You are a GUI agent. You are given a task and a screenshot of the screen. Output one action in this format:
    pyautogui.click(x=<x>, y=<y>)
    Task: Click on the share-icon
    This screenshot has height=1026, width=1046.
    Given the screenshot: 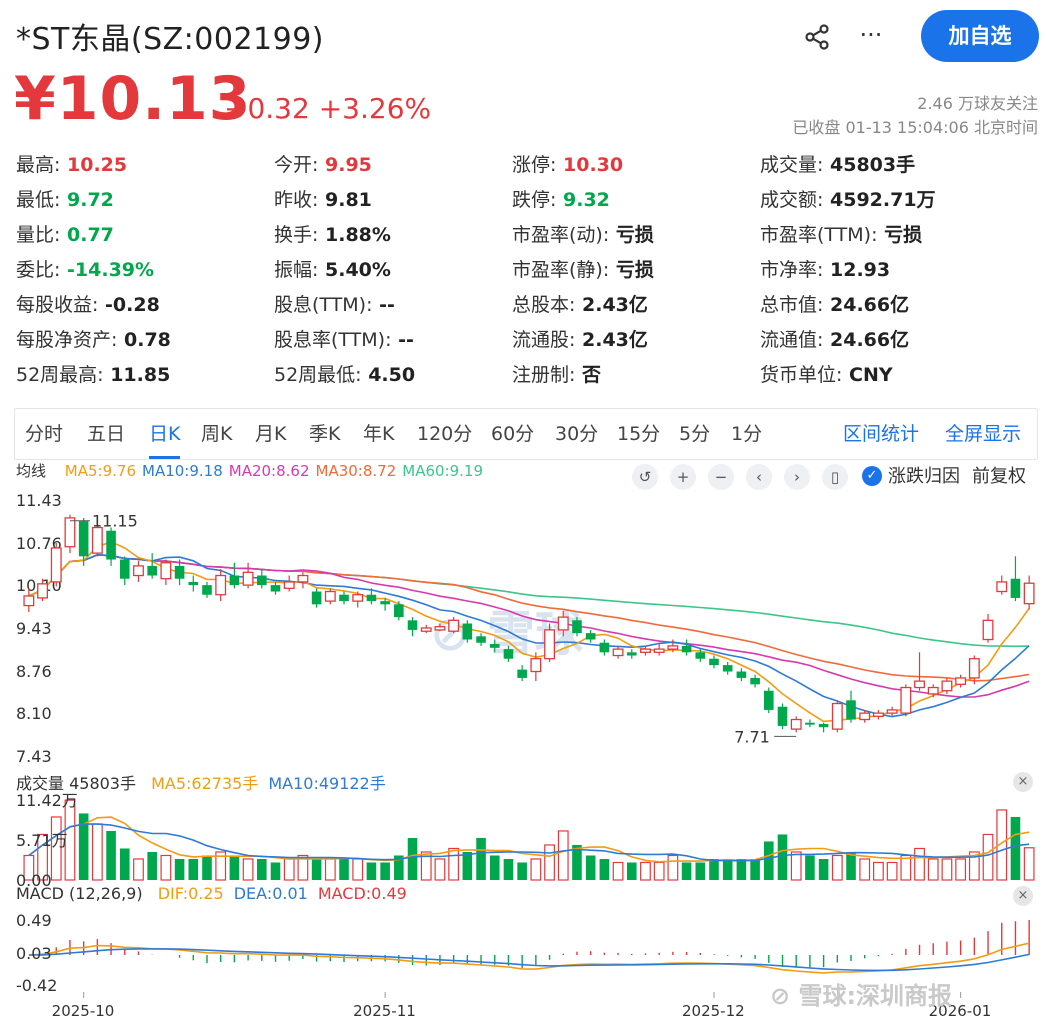 What is the action you would take?
    pyautogui.click(x=817, y=37)
    